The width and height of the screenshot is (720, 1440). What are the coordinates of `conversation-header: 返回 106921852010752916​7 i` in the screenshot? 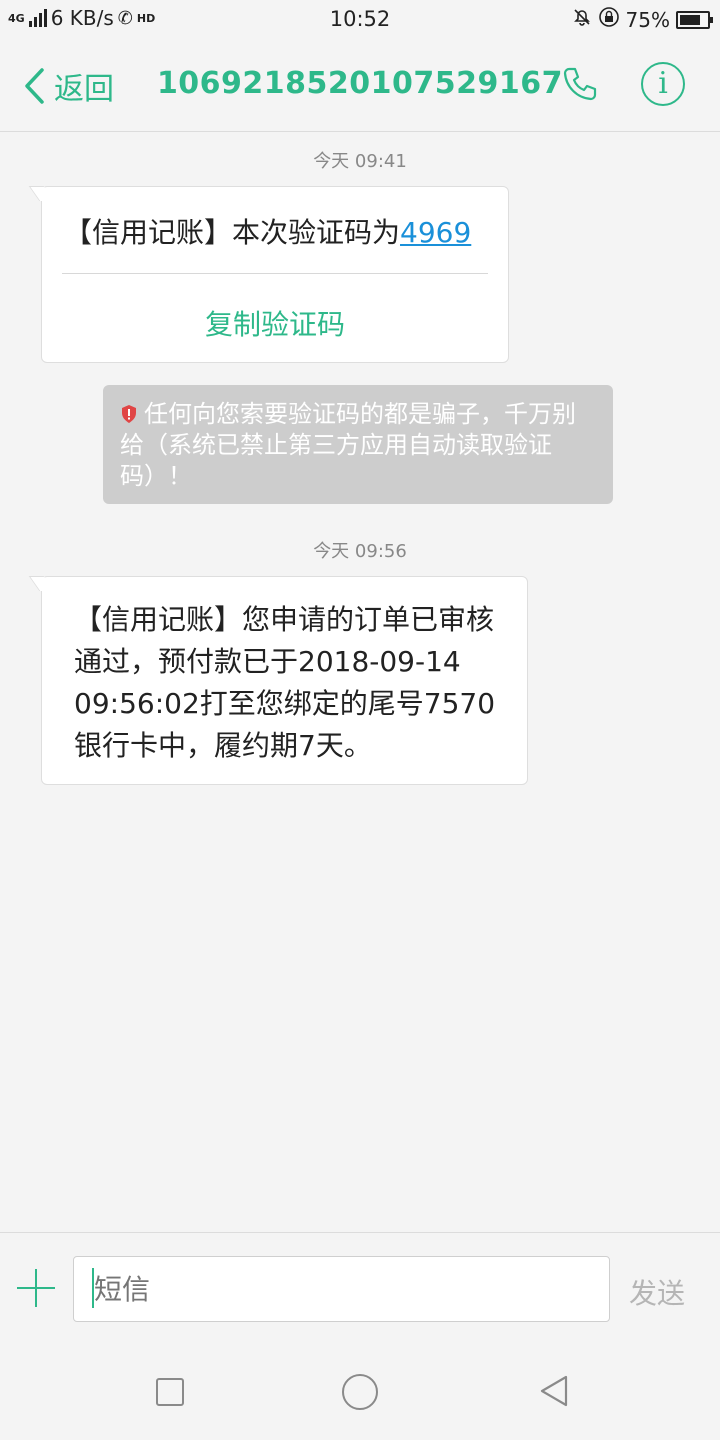 It's located at (360, 85).